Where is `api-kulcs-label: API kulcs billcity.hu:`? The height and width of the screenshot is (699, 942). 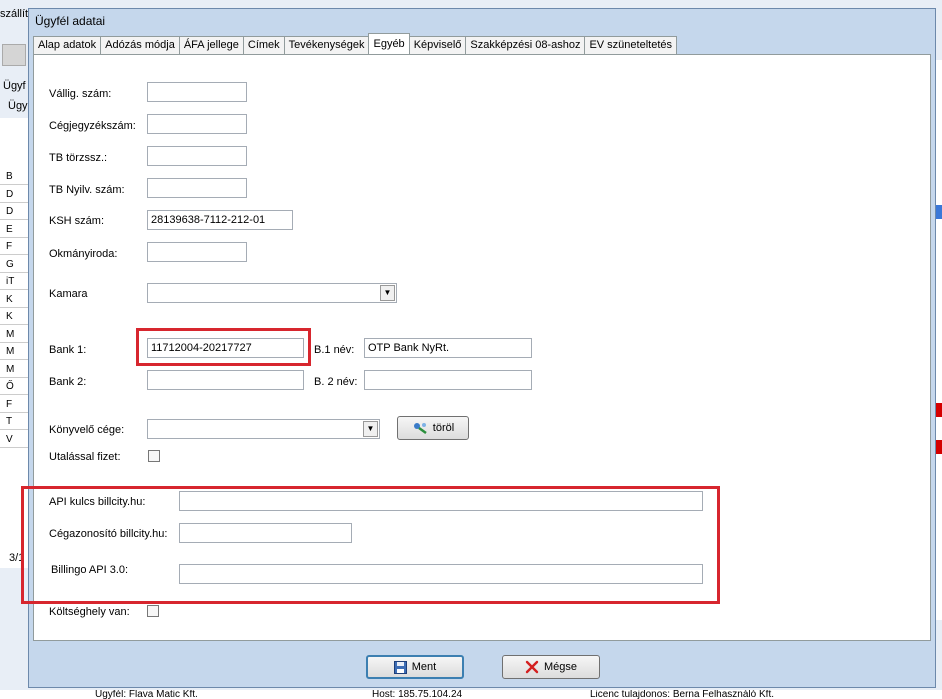 api-kulcs-label: API kulcs billcity.hu: is located at coordinates (97, 502).